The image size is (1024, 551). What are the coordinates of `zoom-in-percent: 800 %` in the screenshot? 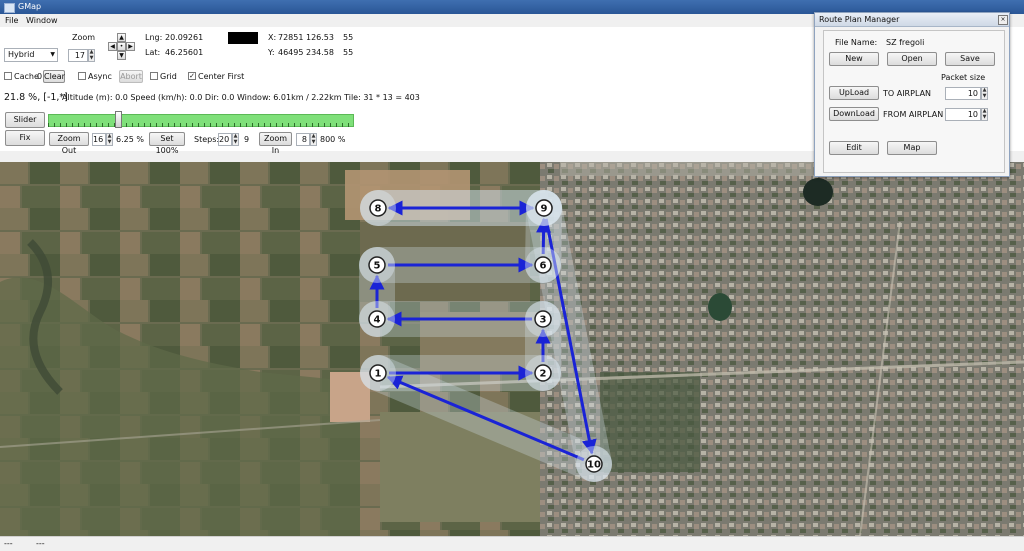 It's located at (333, 139).